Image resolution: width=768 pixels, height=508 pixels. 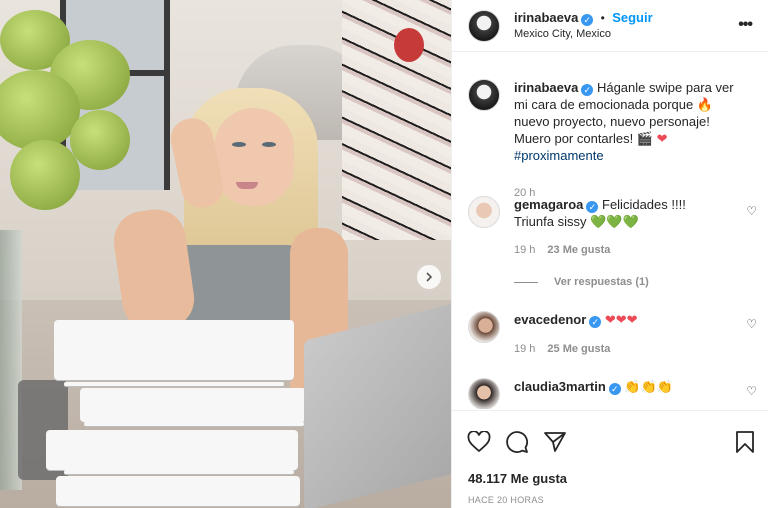 What do you see at coordinates (705, 104) in the screenshot?
I see `fire-emoji: 🔥` at bounding box center [705, 104].